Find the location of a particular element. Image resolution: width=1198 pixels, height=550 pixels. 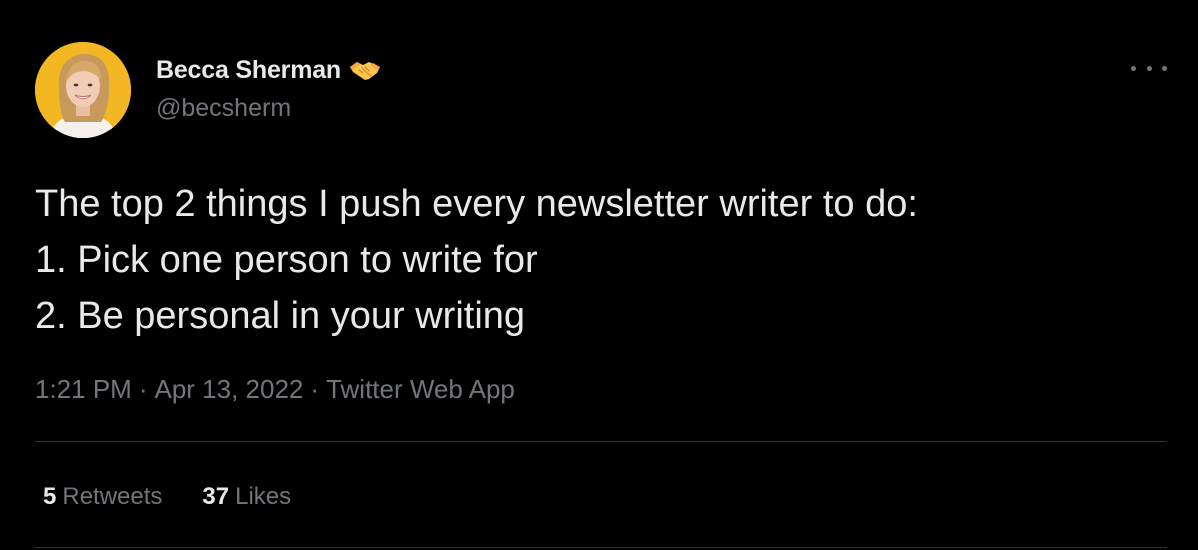

likes-count: 37 is located at coordinates (216, 496).